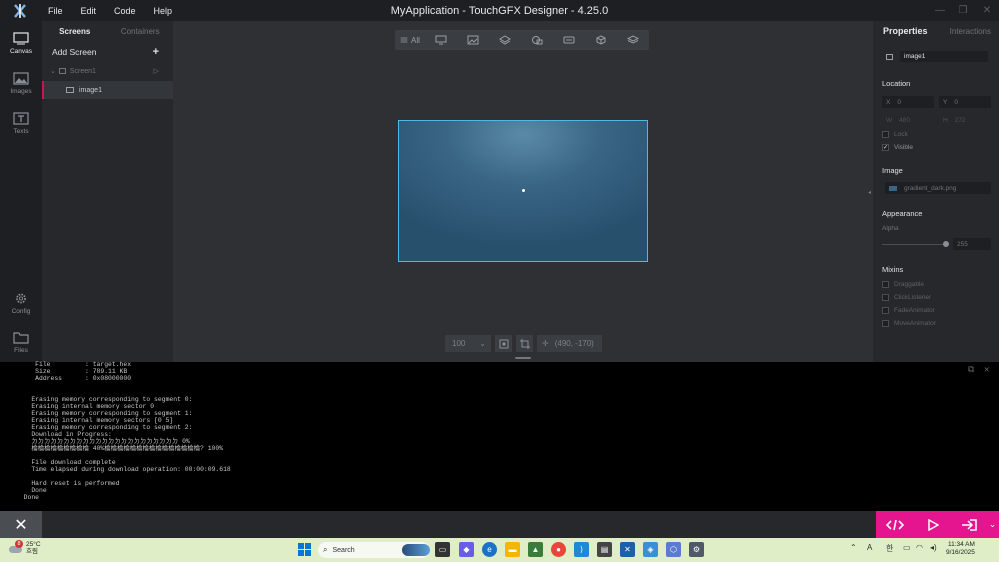 The image size is (999, 562). I want to click on visible-checkbox: ✓ Visible, so click(897, 147).